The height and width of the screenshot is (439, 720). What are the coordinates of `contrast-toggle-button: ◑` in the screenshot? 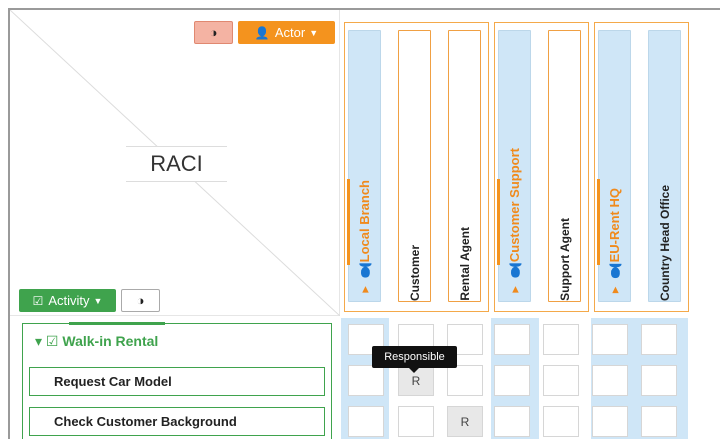 It's located at (213, 32).